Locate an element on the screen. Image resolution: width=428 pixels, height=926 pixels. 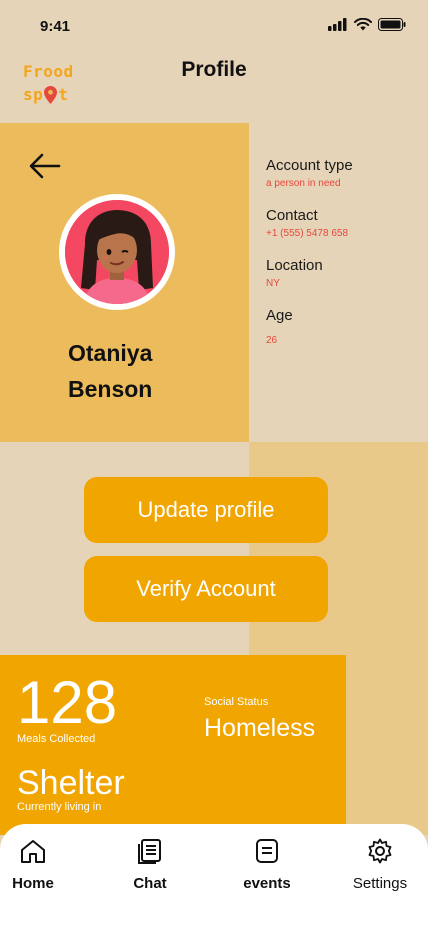
age-label: Age is located at coordinates (279, 315).